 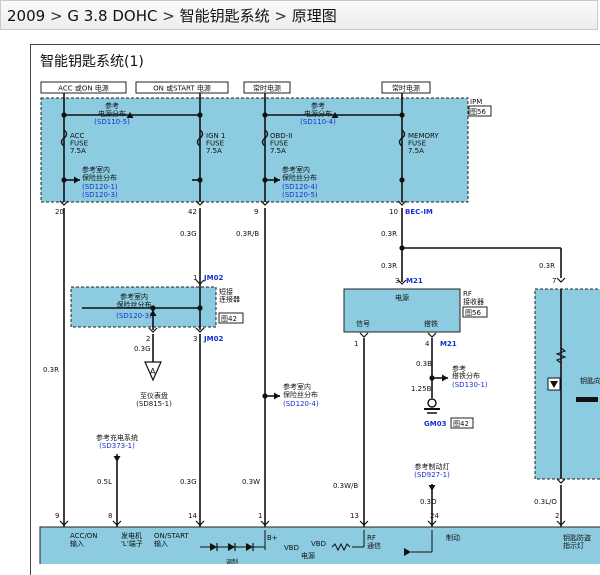 What do you see at coordinates (421, 389) in the screenshot?
I see `wire-color-label: 1.25B` at bounding box center [421, 389].